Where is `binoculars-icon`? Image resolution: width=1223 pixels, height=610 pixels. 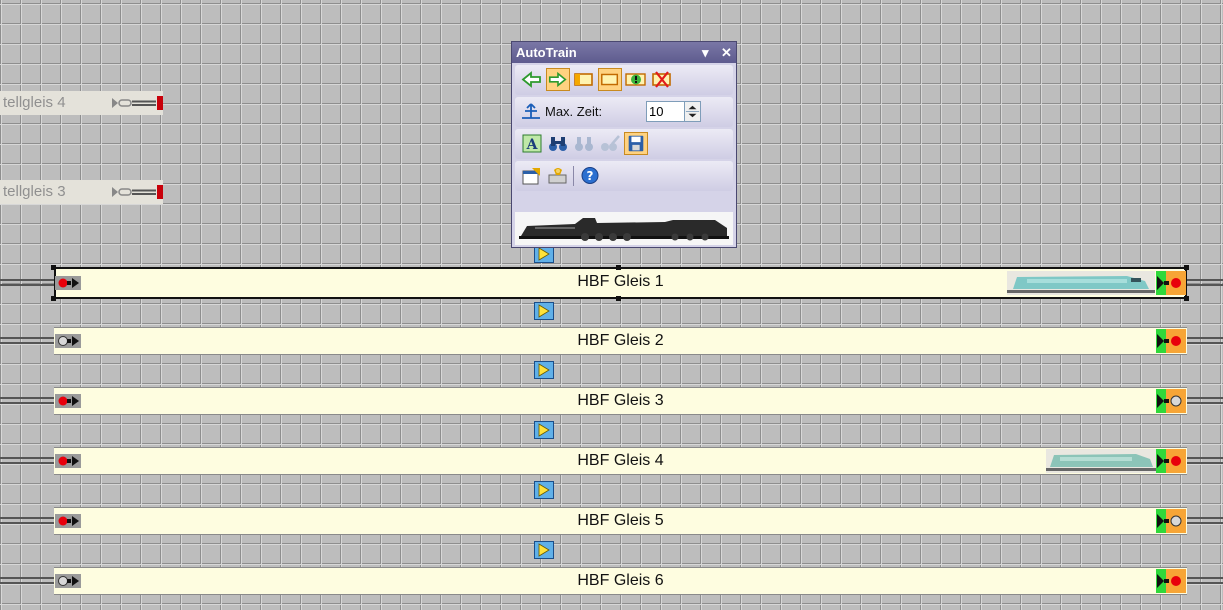 binoculars-icon is located at coordinates (558, 143).